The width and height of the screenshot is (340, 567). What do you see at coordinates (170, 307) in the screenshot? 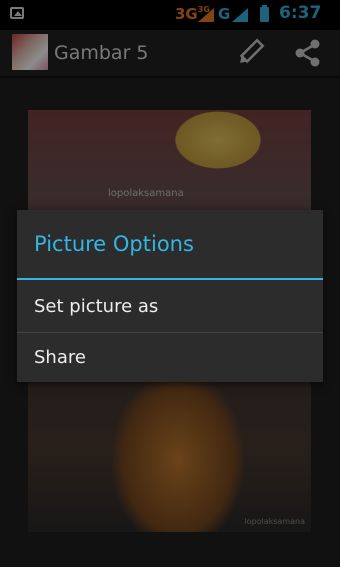
I see `set-picture-as-option: Set picture as` at bounding box center [170, 307].